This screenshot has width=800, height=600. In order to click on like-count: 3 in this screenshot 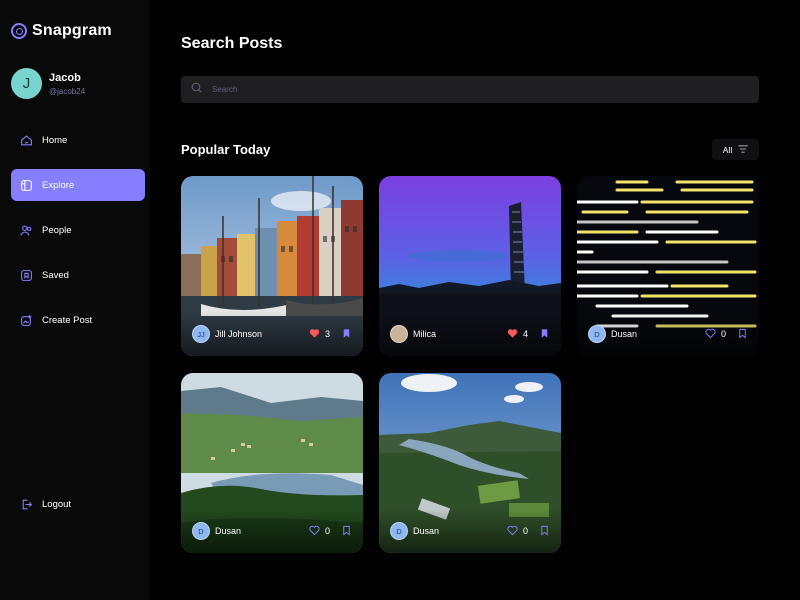, I will do `click(327, 334)`.